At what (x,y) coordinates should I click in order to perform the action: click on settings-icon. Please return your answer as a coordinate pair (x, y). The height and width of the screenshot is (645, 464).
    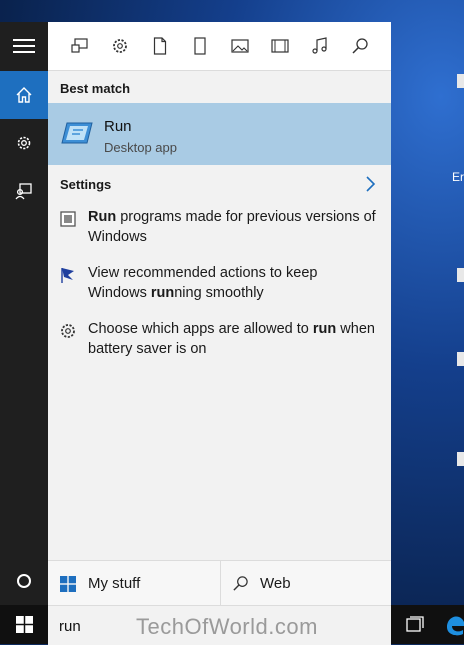
    Looking at the image, I should click on (120, 46).